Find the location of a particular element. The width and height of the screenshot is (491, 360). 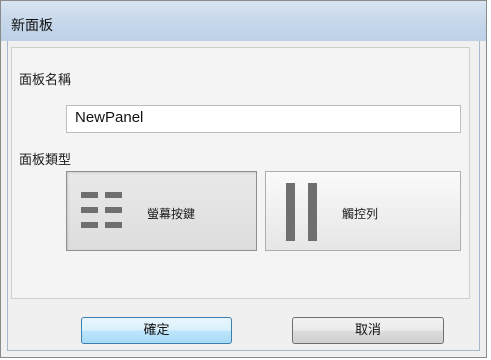

screen-keys-type-button: 螢幕按鍵 is located at coordinates (161, 211).